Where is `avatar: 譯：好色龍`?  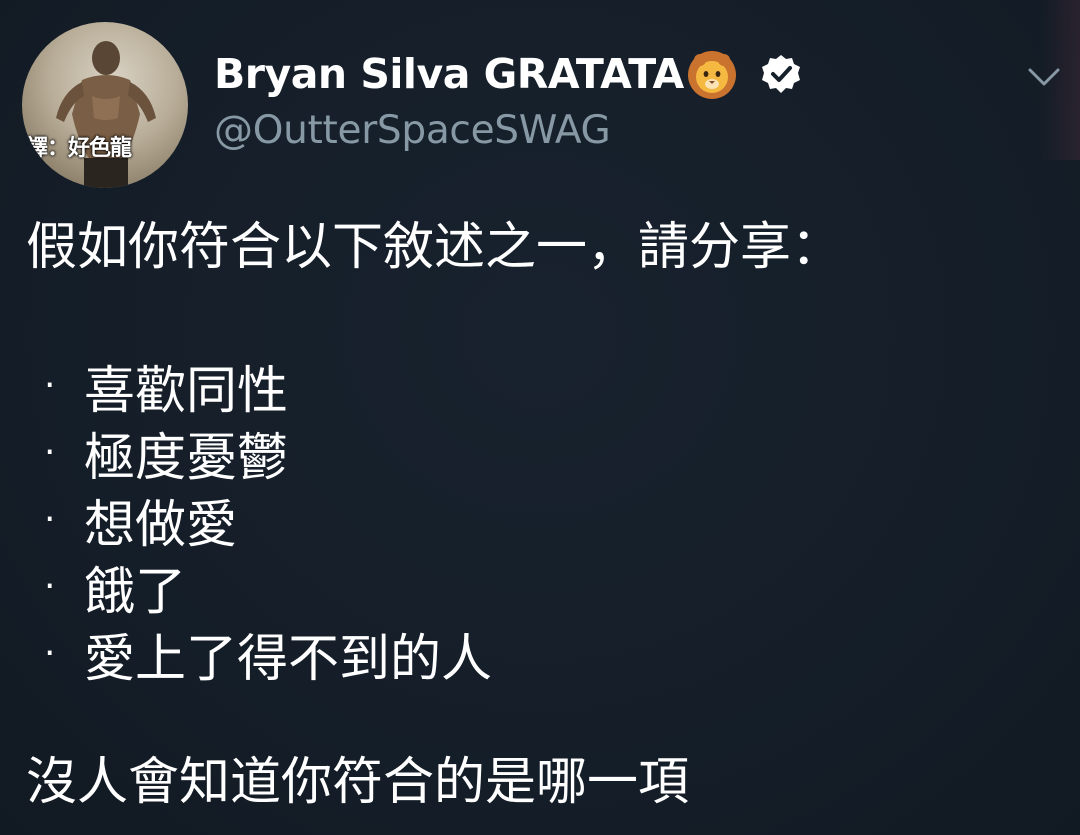 avatar: 譯：好色龍 is located at coordinates (105, 105).